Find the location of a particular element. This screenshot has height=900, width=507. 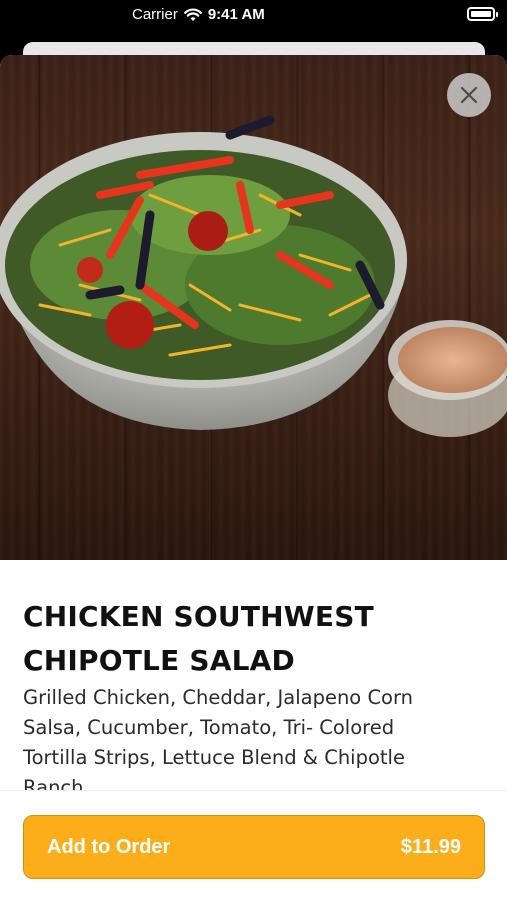

close-button is located at coordinates (469, 95).